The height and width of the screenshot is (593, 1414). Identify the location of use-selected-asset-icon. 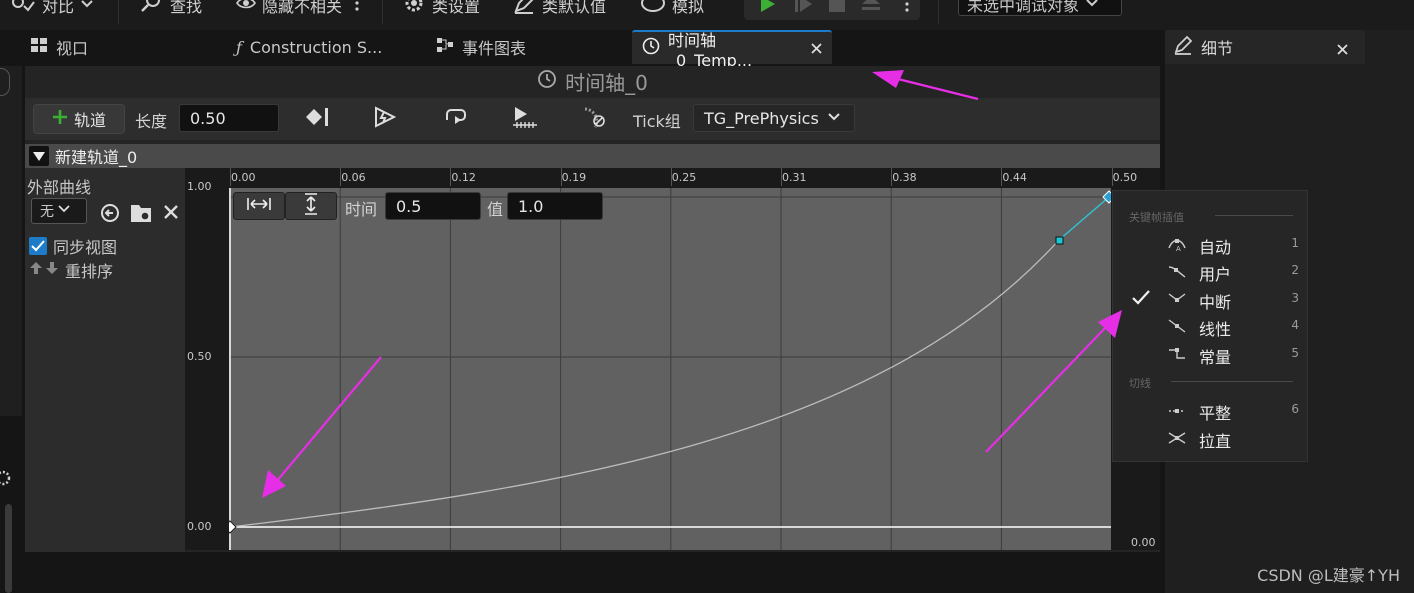
(110, 215).